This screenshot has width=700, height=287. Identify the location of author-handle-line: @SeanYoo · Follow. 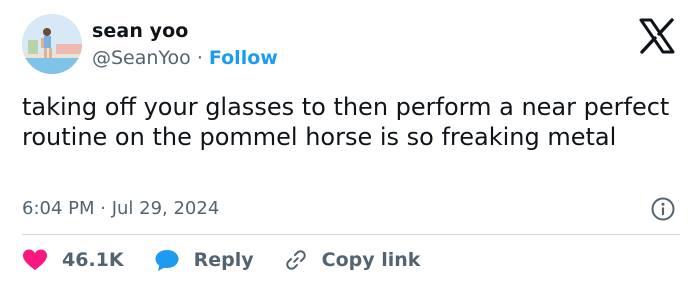
(185, 58).